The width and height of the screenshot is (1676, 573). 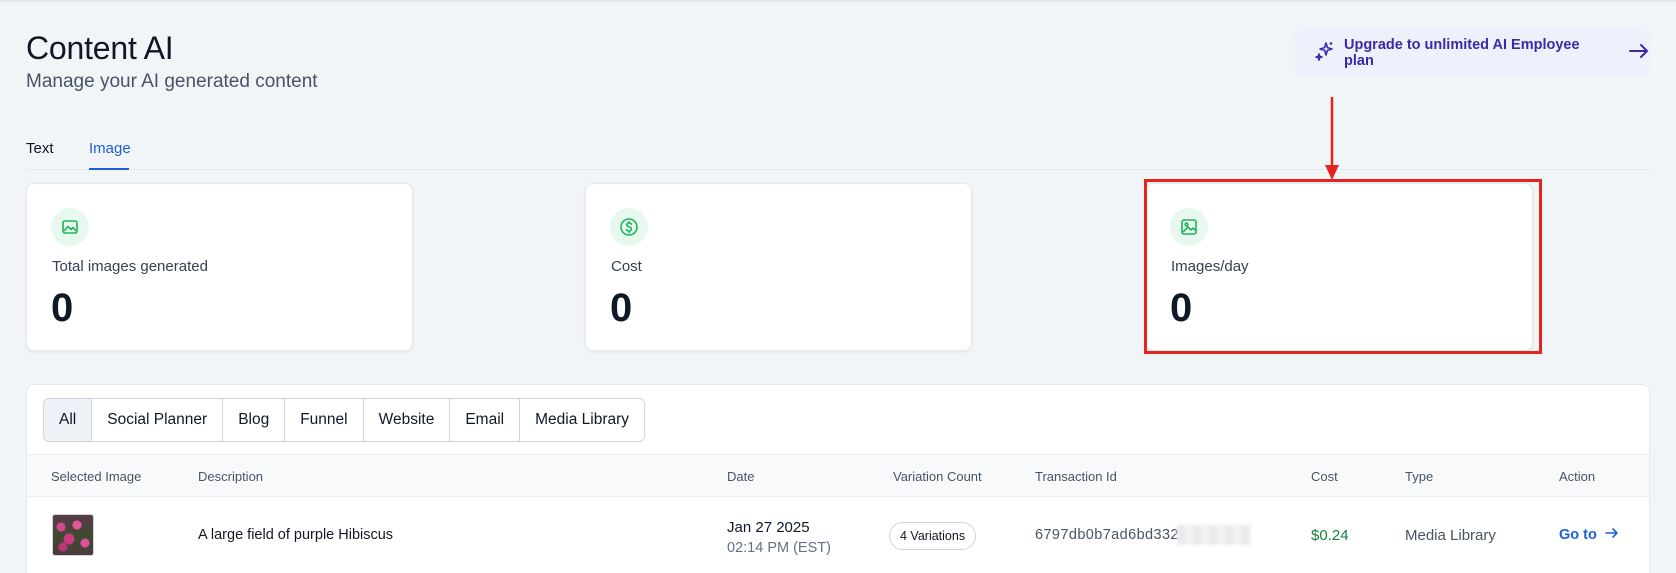 I want to click on column-header-date: Date, so click(x=741, y=476).